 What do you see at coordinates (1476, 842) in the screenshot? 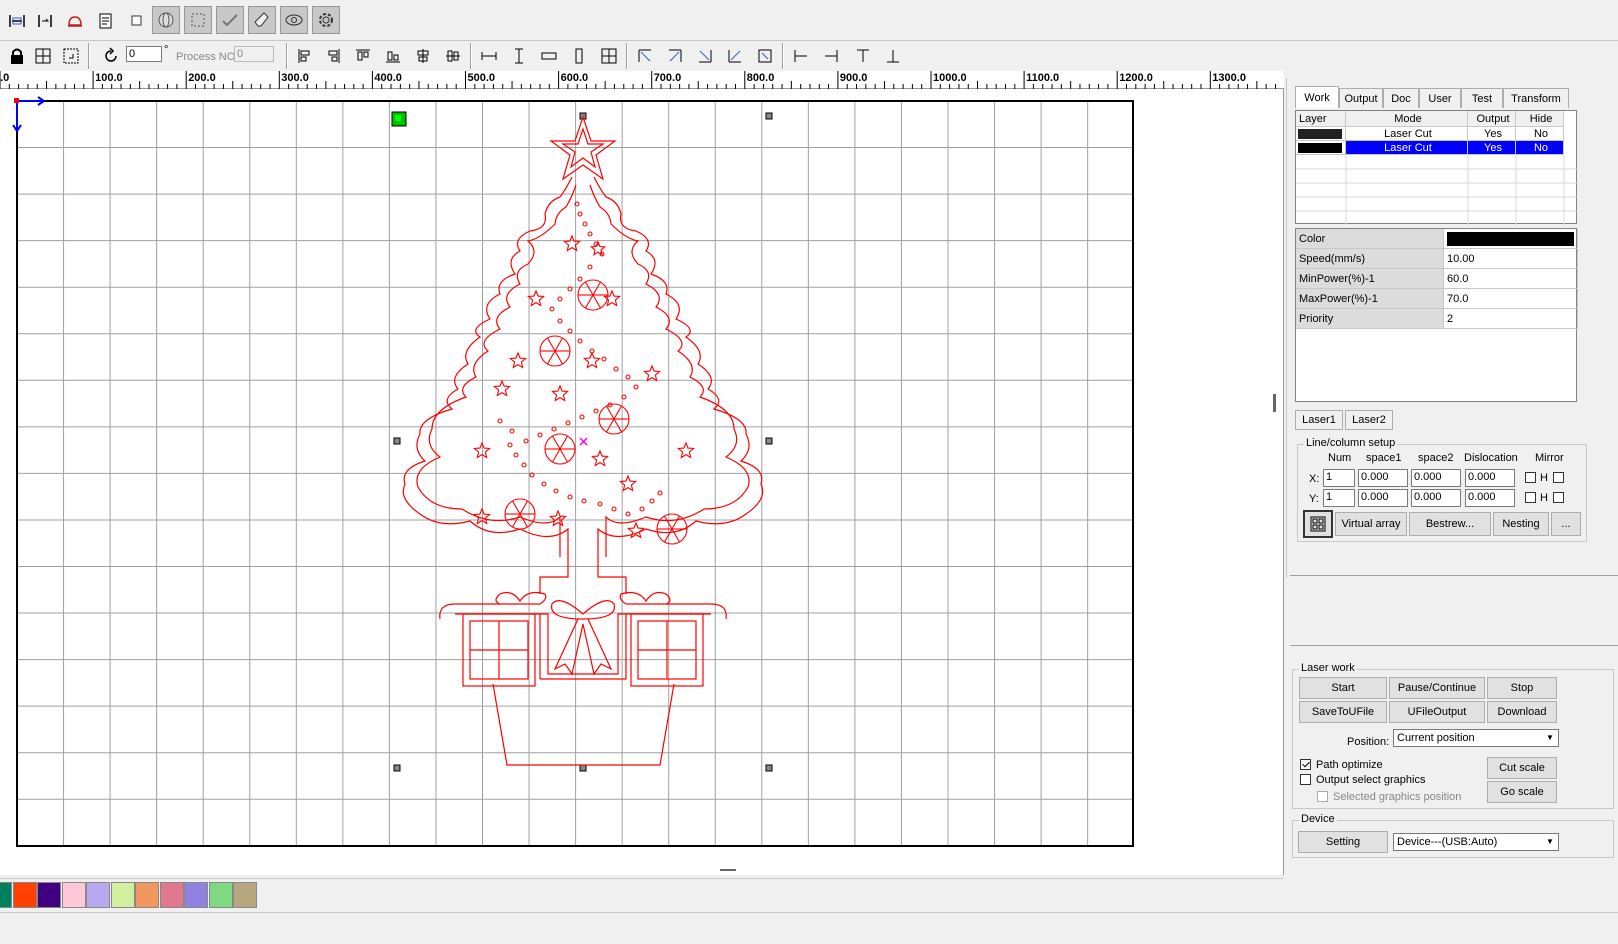
I see `device-select: Device---(USB:Auto) ▼` at bounding box center [1476, 842].